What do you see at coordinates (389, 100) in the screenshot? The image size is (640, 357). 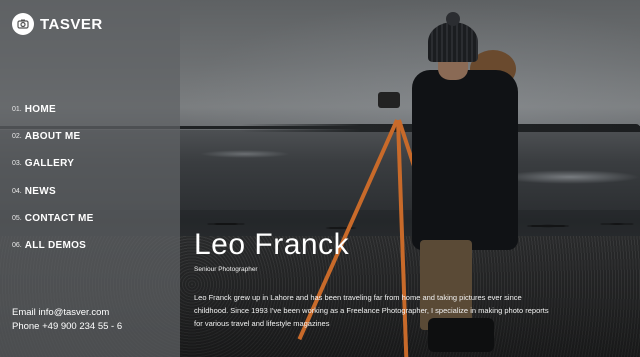 I see `camera` at bounding box center [389, 100].